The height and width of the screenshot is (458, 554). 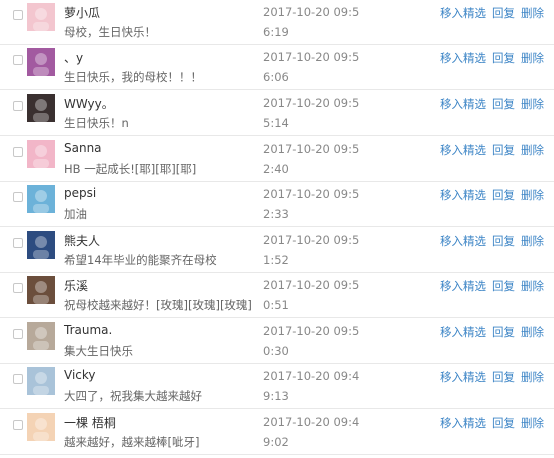 I want to click on comment-row: WWyy。生日快乐！n 2017-10-20 09:5 5:14 移入精选 回复 删除, so click(x=277, y=113).